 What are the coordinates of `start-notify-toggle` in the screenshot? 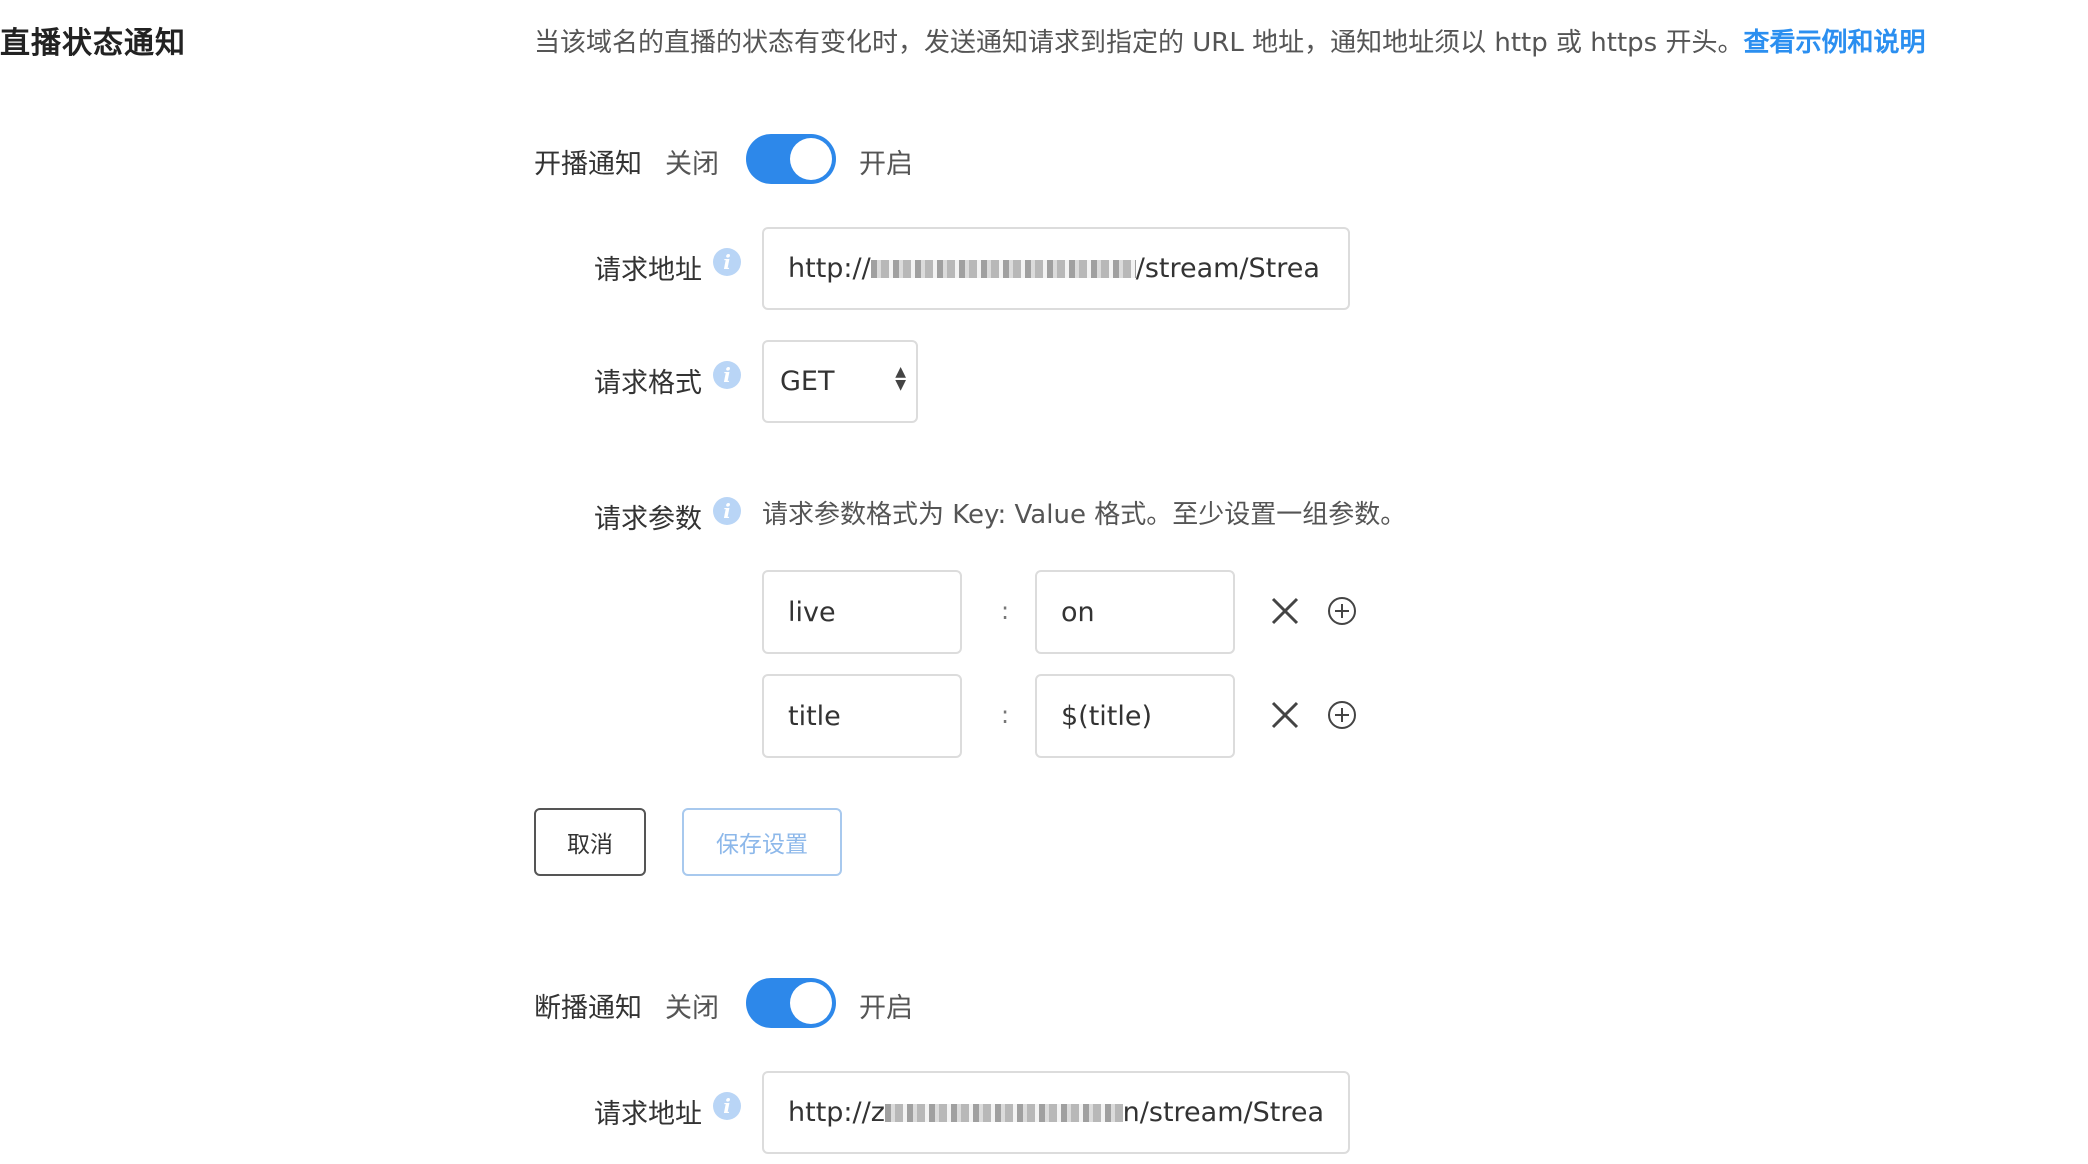 It's located at (791, 159).